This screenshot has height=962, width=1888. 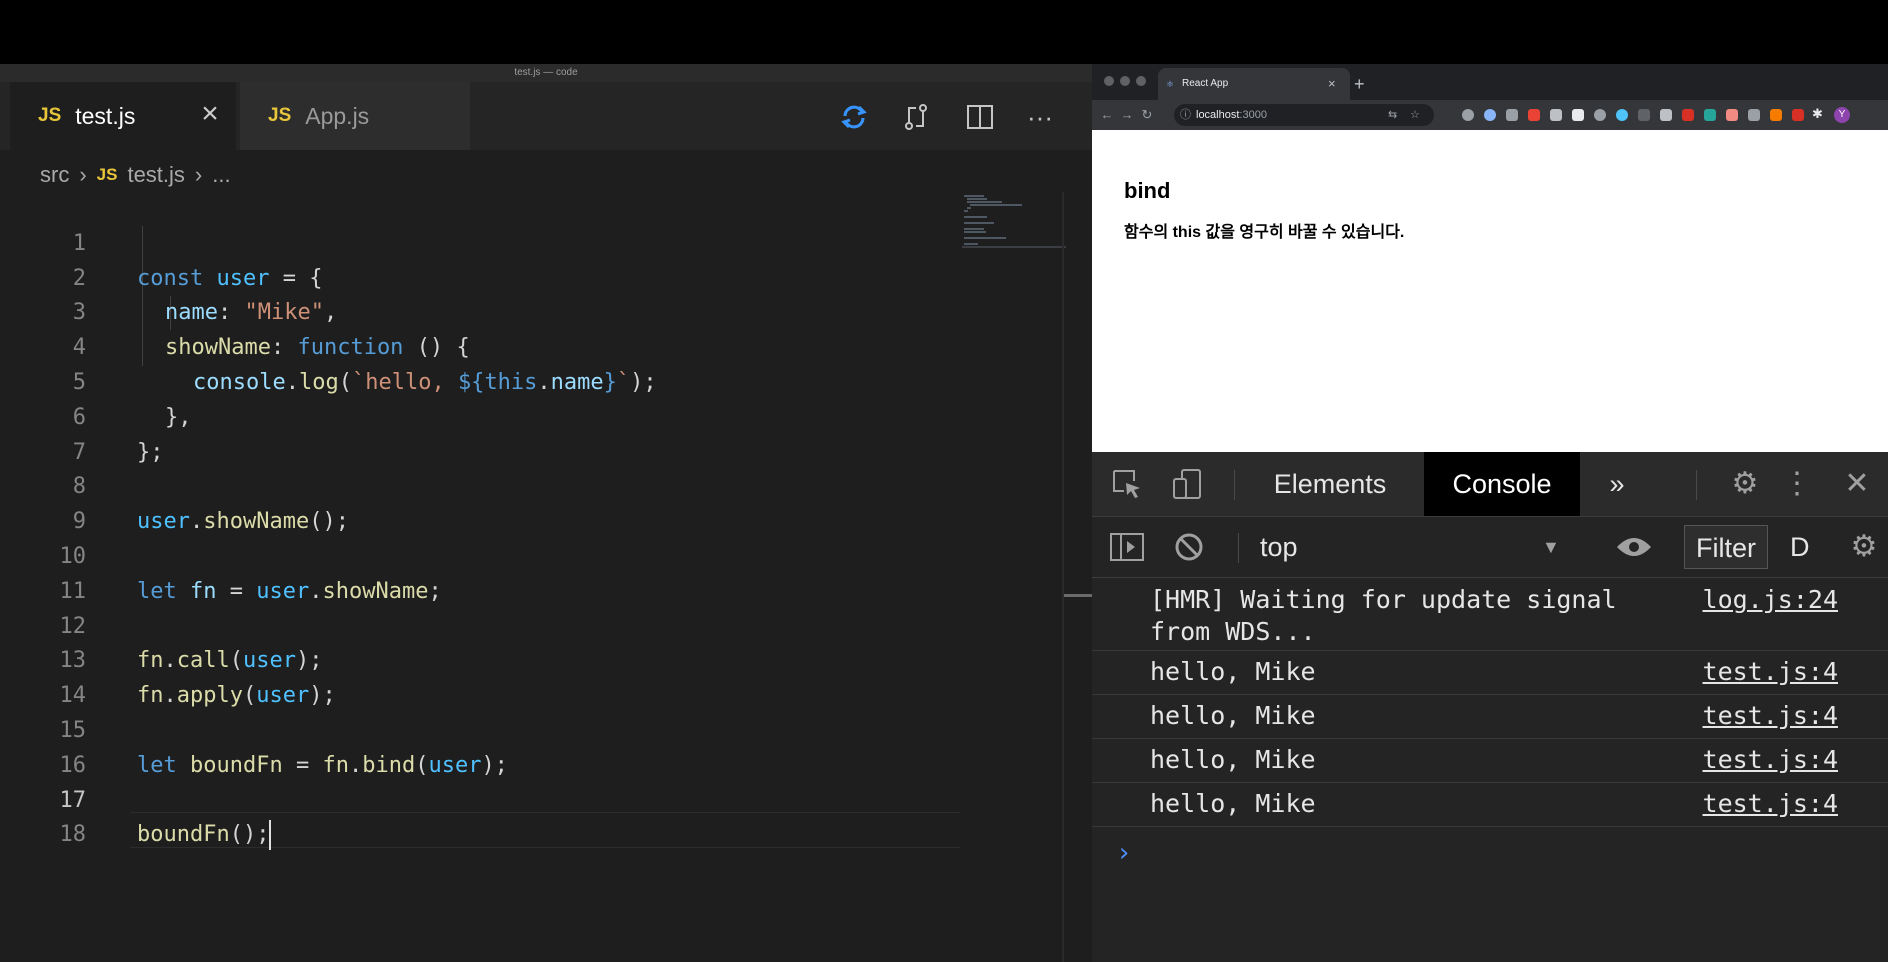 I want to click on code-line: 4 console.log(`hello, ${this.name}`);, so click(x=500, y=345).